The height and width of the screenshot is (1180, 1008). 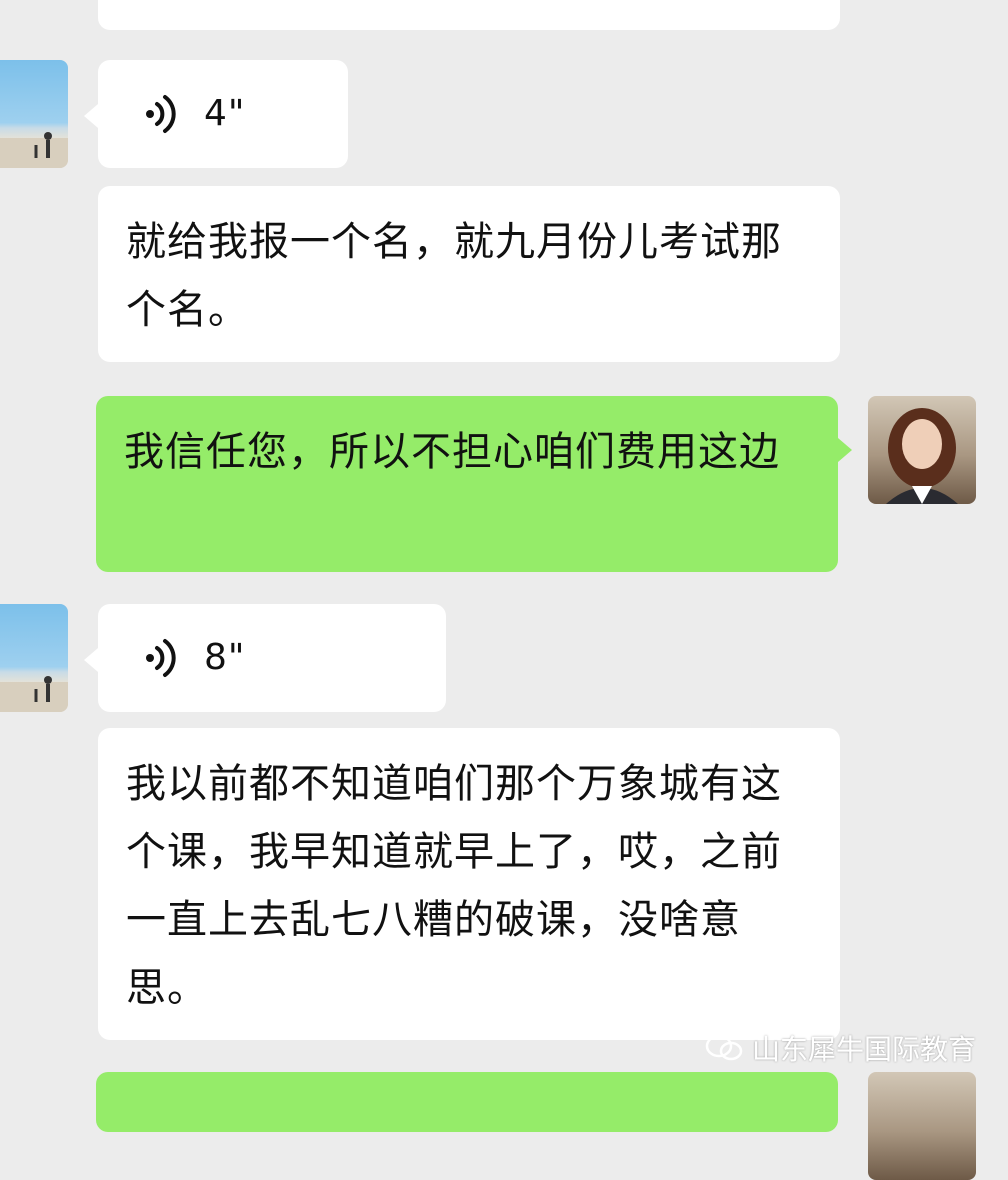 What do you see at coordinates (724, 1047) in the screenshot?
I see `wechat-official-account-icon` at bounding box center [724, 1047].